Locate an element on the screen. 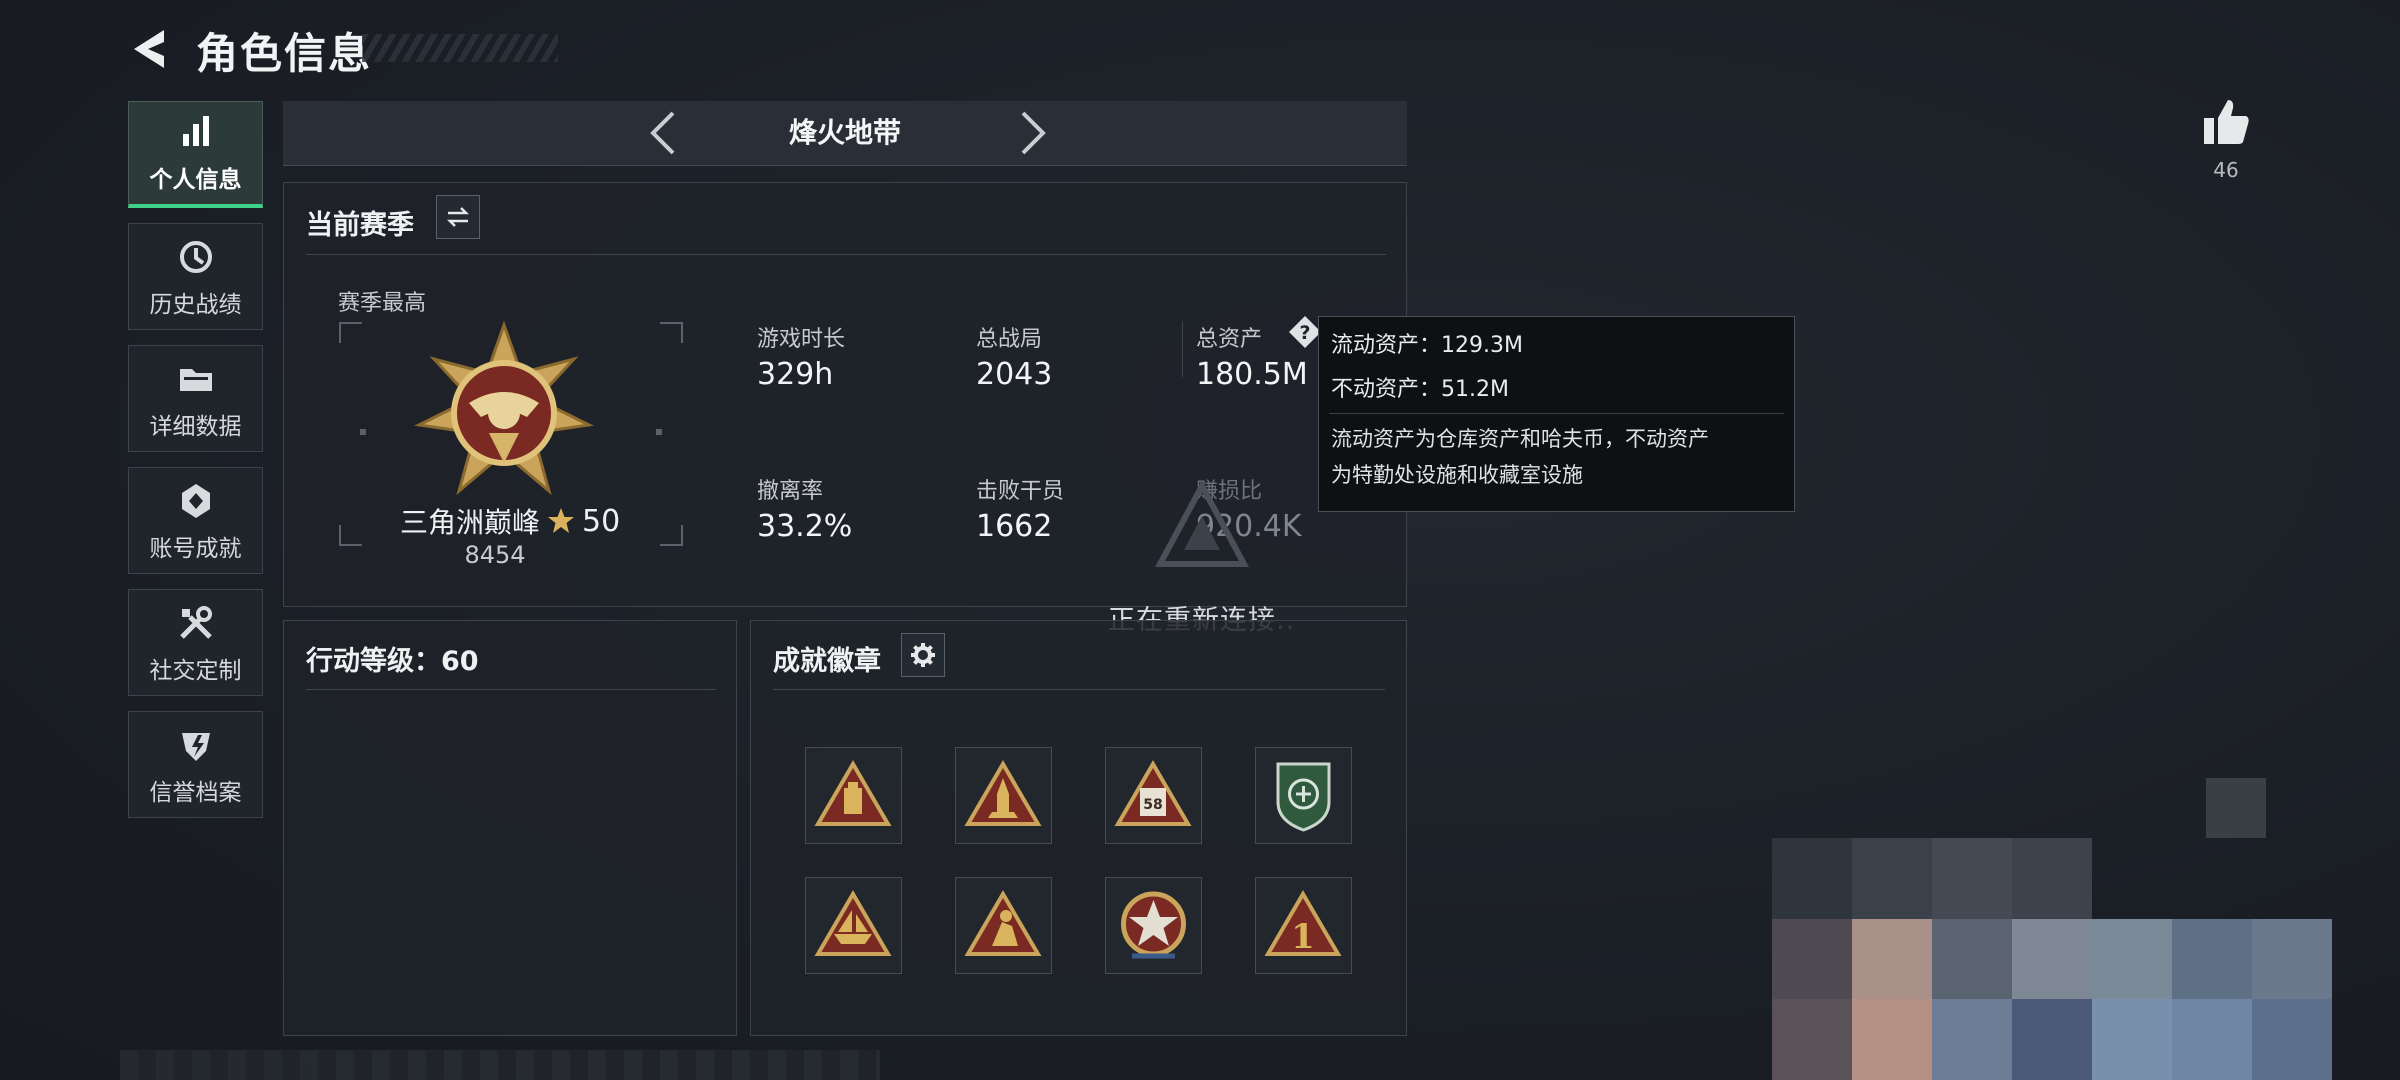 This screenshot has width=2400, height=1080. help-icon: ? is located at coordinates (1305, 332).